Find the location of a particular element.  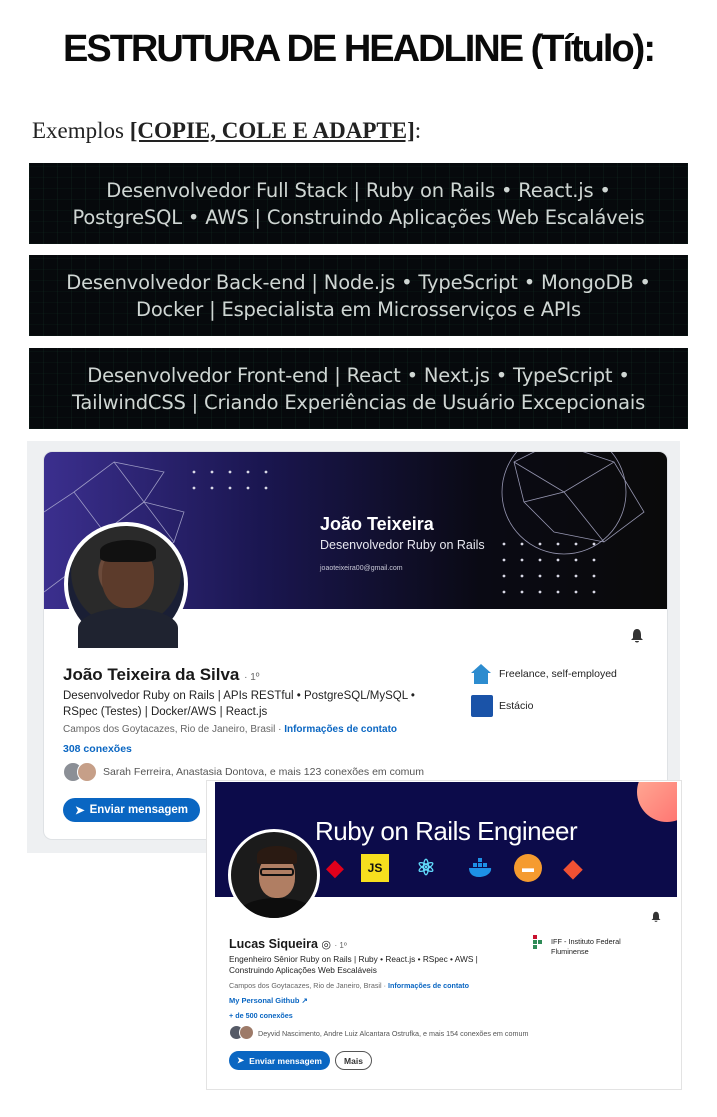

github-link-text: My Personal Github is located at coordinates (264, 1000).